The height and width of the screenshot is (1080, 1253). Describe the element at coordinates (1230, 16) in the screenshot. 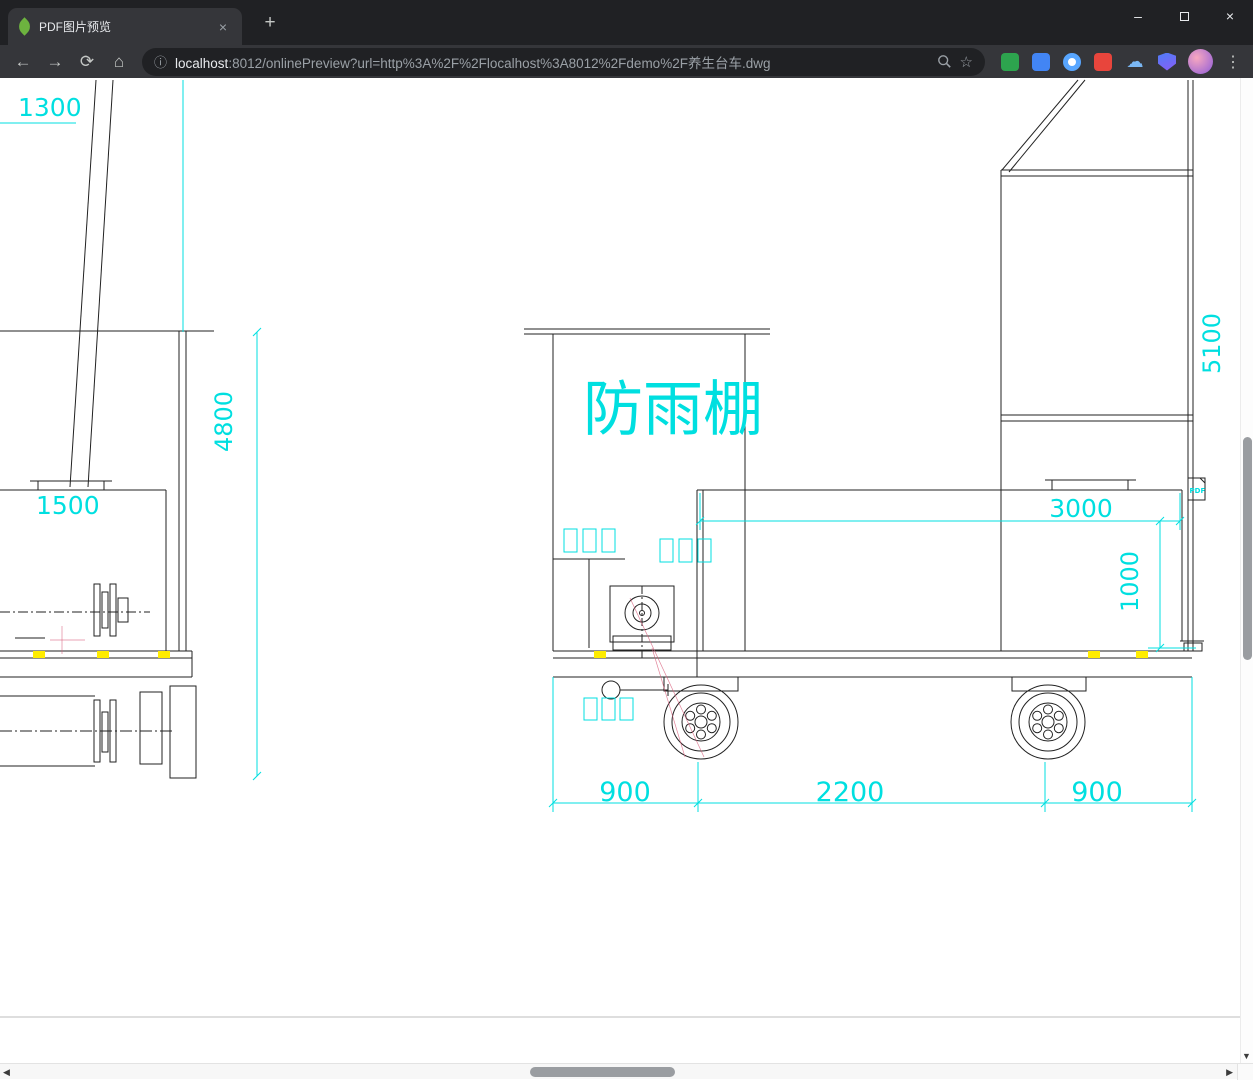

I see `close-window-button: ×` at that location.